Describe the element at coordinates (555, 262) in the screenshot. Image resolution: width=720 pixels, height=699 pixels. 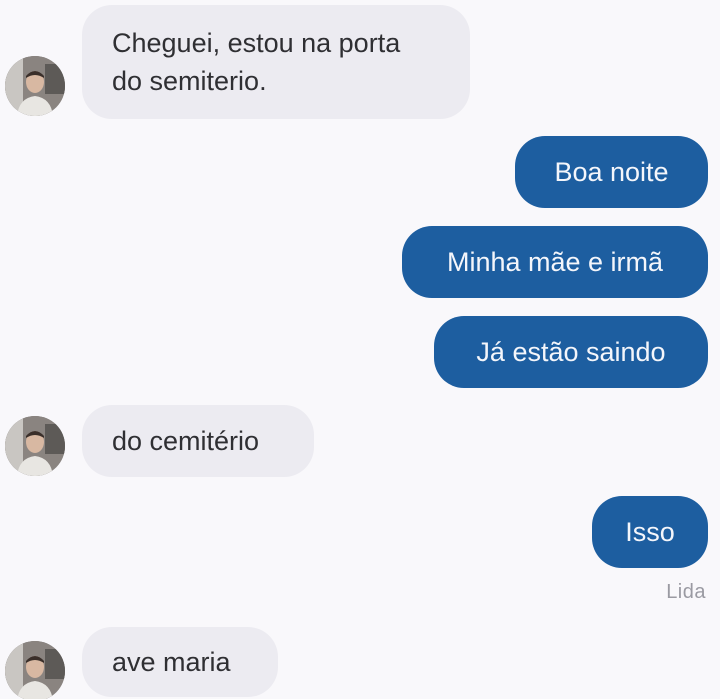
I see `message-bubble-outgoing: Minha mãe e irmã` at that location.